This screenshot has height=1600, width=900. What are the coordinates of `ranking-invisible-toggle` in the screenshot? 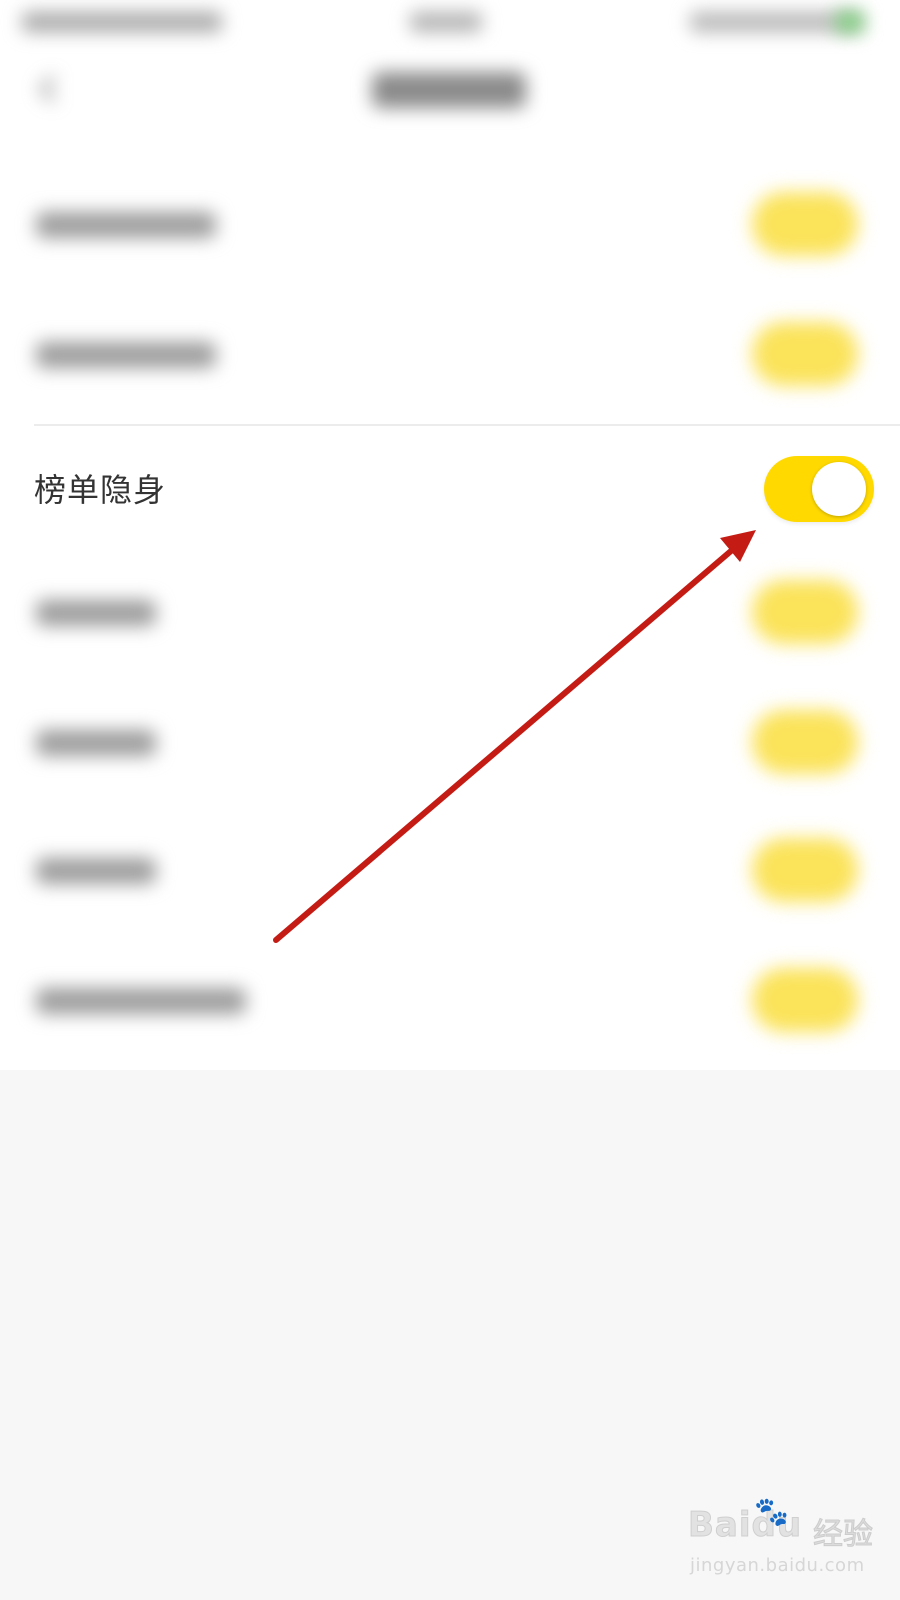 It's located at (819, 489).